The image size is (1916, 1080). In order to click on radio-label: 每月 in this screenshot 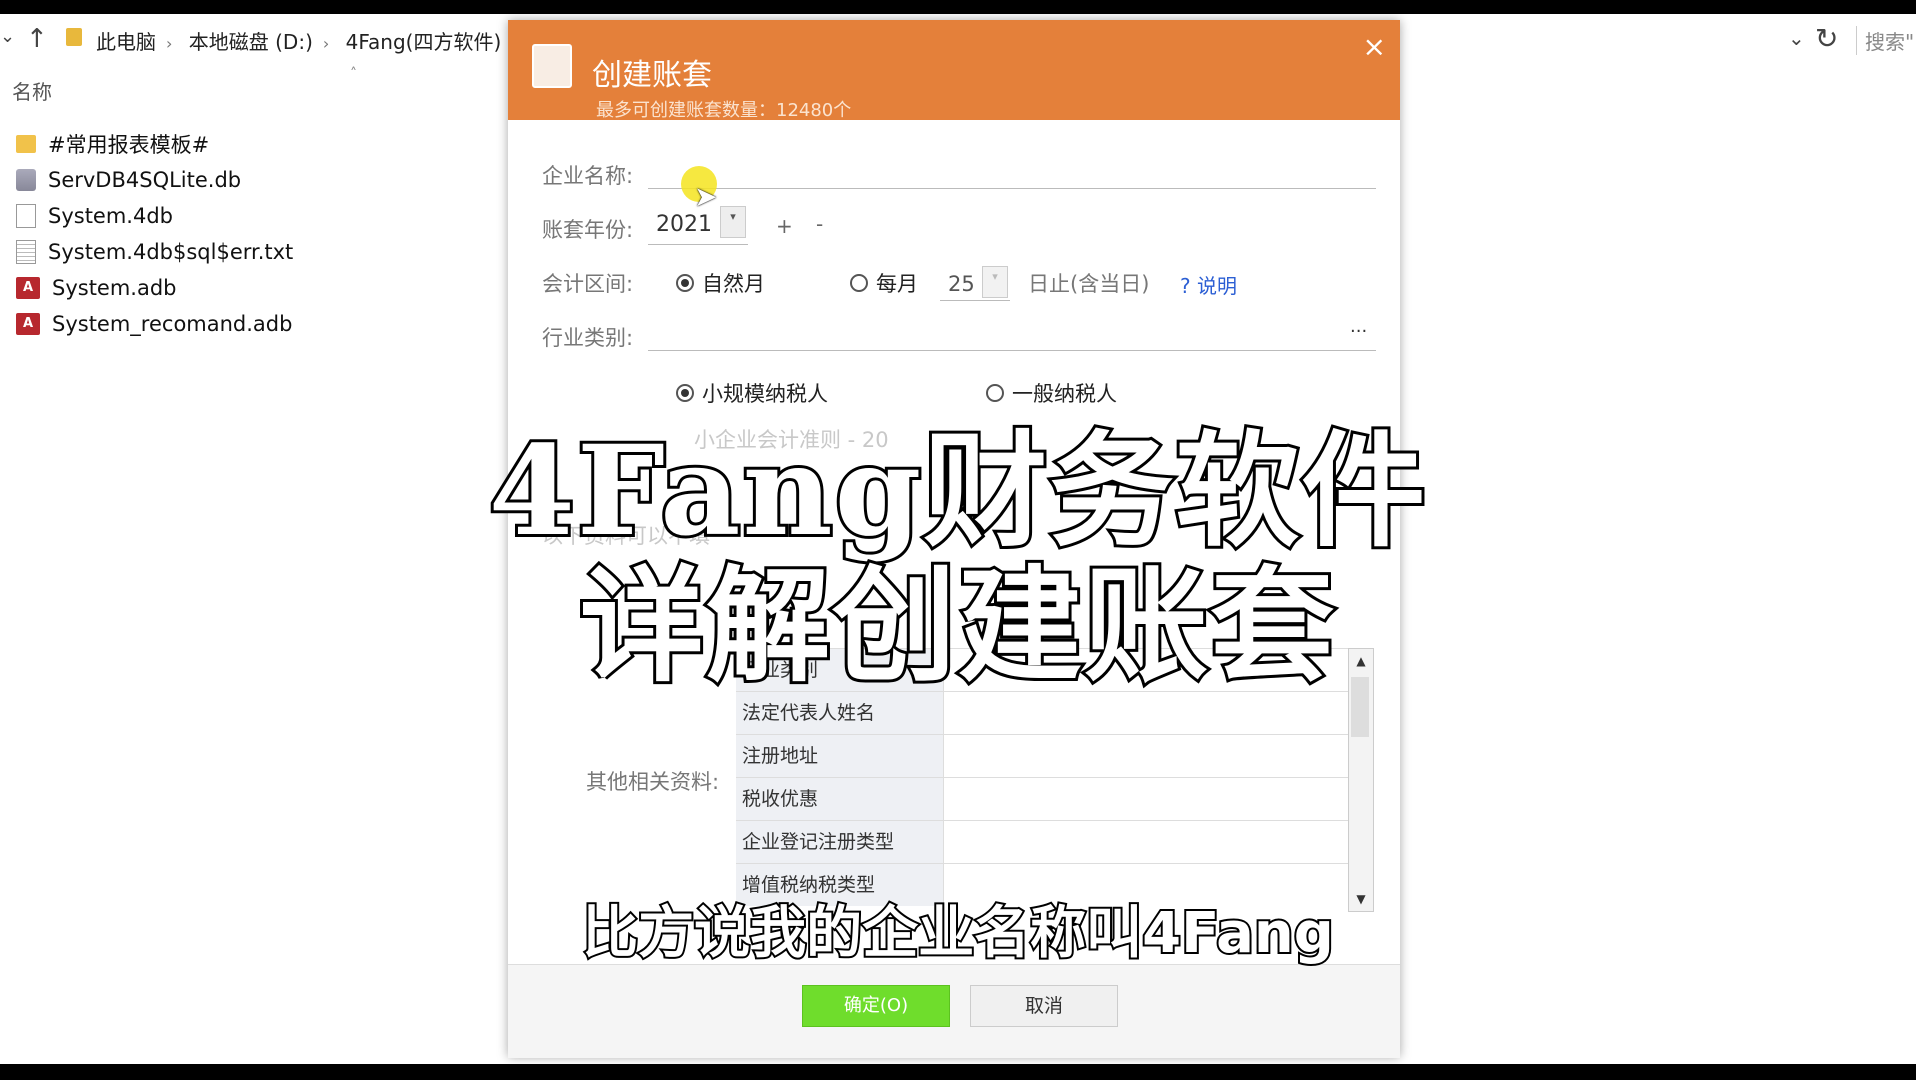, I will do `click(897, 284)`.